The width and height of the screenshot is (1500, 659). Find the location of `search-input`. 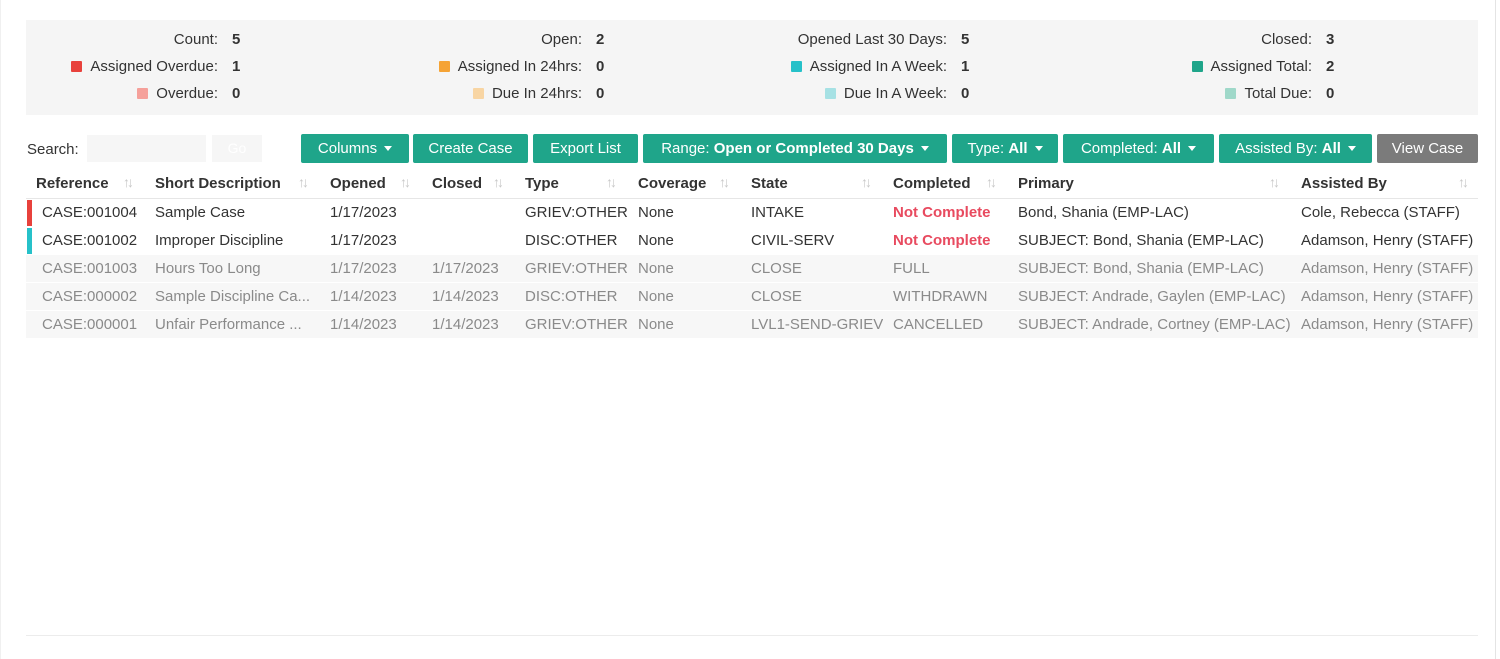

search-input is located at coordinates (146, 148).